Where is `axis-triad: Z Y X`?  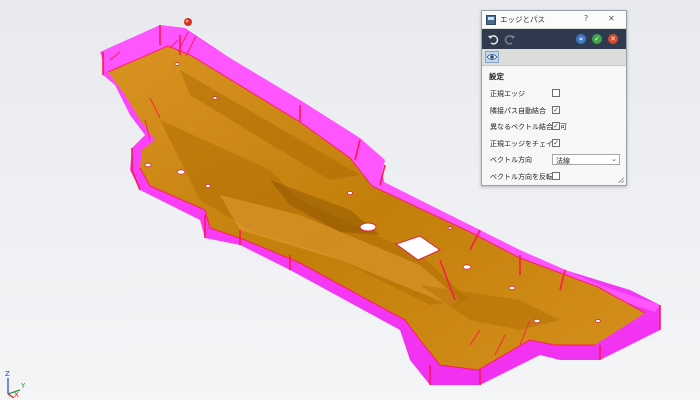
axis-triad: Z Y X is located at coordinates (22, 384).